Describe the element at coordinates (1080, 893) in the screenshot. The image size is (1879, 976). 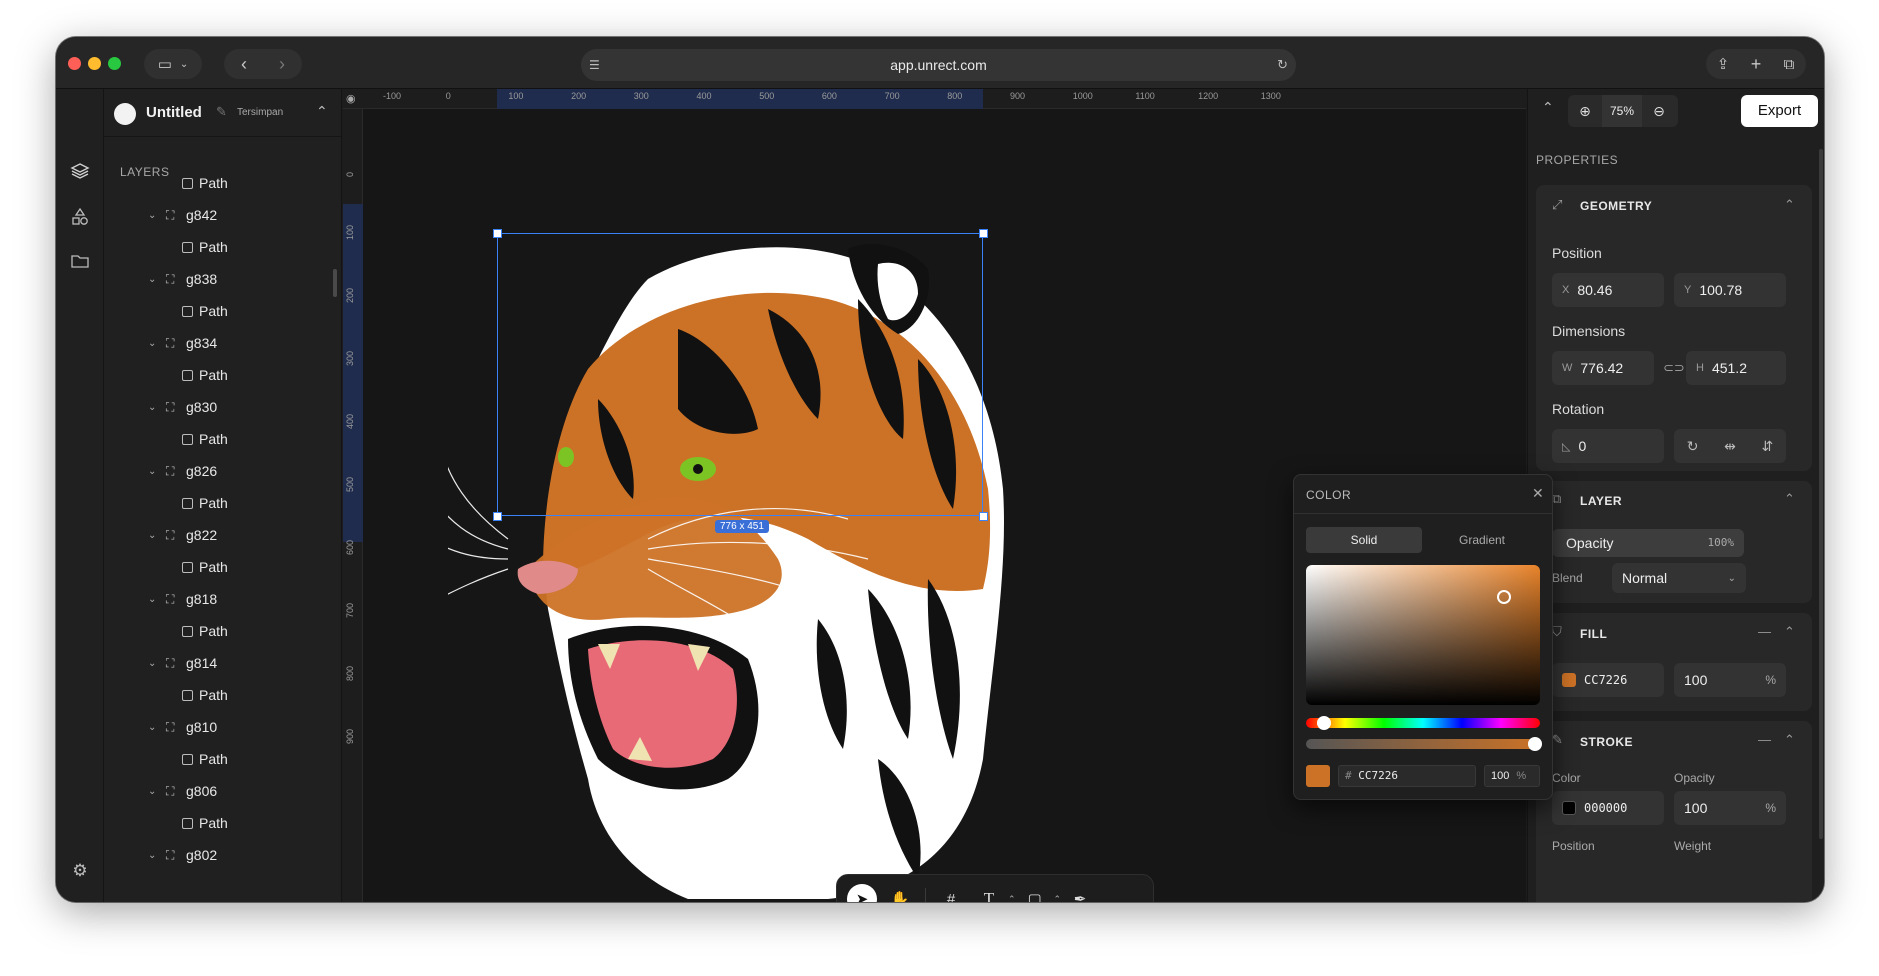
I see `pen-tool-button: ✒` at that location.